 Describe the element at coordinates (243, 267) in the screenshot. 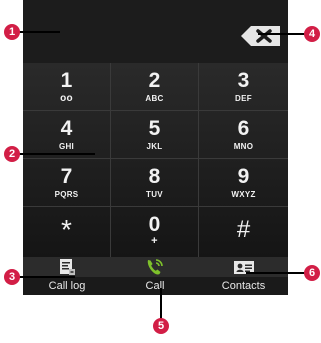

I see `contacts-icon` at that location.